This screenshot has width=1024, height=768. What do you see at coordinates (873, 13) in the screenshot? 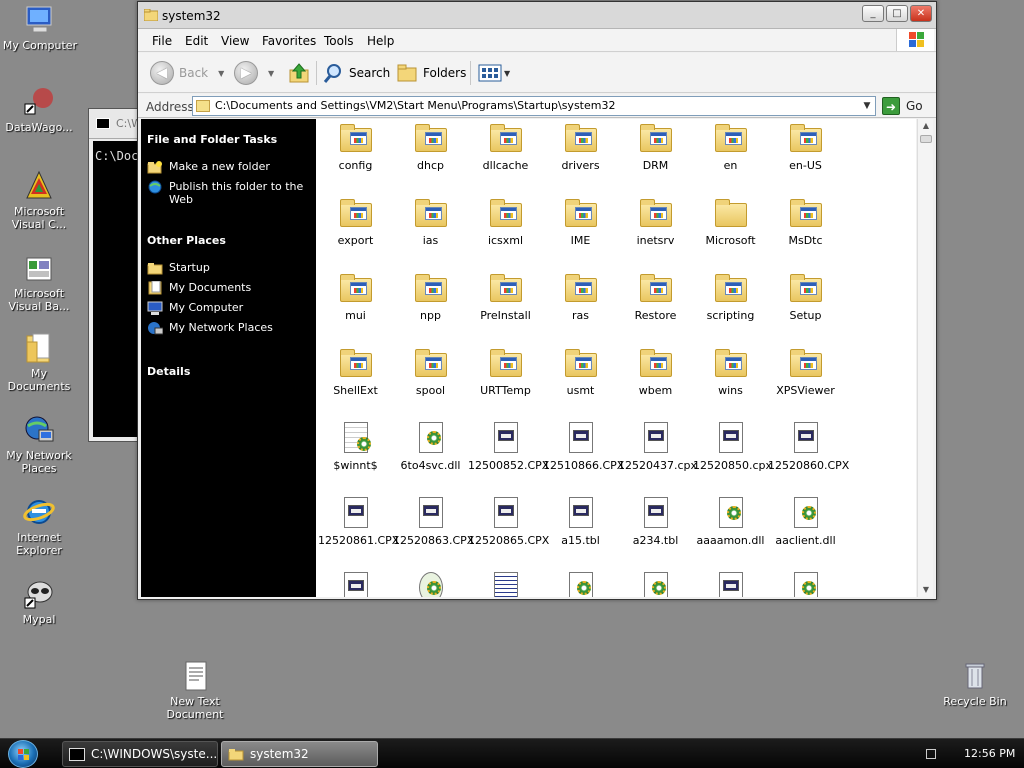
I see `minimize-button: _` at bounding box center [873, 13].